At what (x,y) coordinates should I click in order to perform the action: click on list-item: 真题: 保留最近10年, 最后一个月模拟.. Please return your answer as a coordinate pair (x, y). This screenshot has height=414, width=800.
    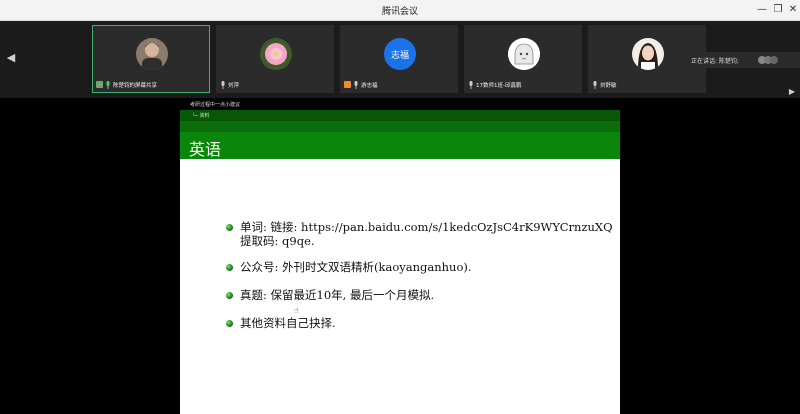
    Looking at the image, I should click on (419, 295).